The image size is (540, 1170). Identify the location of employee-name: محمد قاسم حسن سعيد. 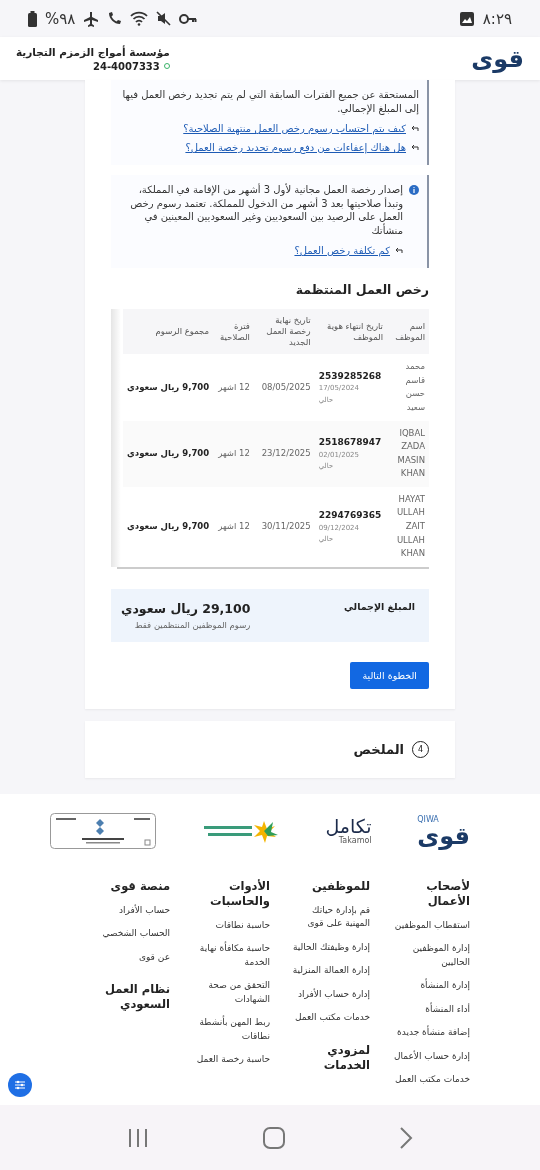
(408, 387).